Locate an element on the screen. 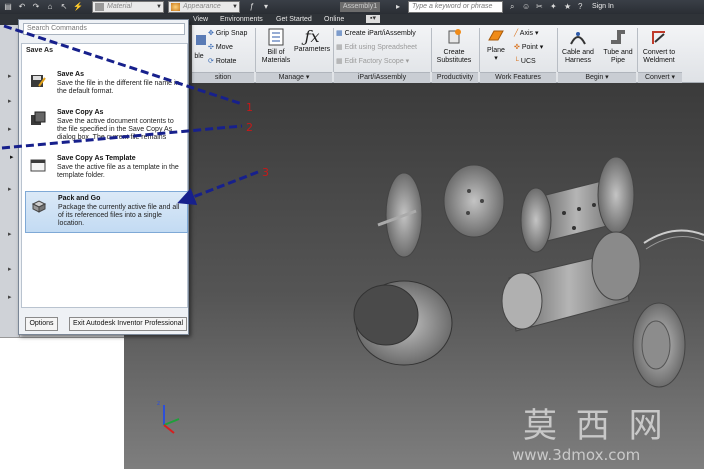 This screenshot has width=704, height=469. browser-tree is located at coordinates (62, 403).